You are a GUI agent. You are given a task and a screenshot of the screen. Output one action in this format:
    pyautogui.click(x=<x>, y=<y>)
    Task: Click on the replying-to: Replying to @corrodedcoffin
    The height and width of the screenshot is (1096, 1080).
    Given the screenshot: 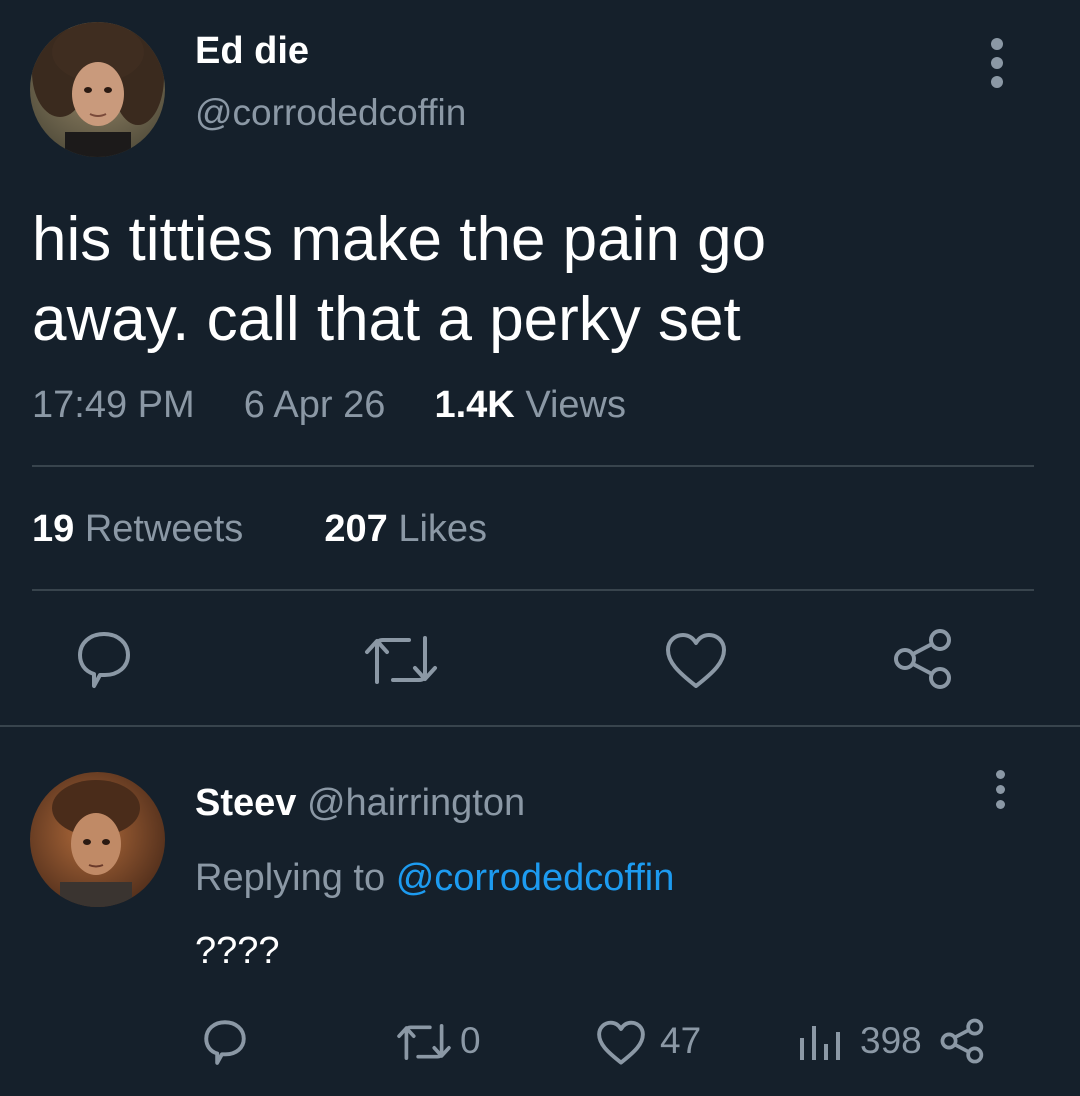 What is the action you would take?
    pyautogui.click(x=434, y=878)
    